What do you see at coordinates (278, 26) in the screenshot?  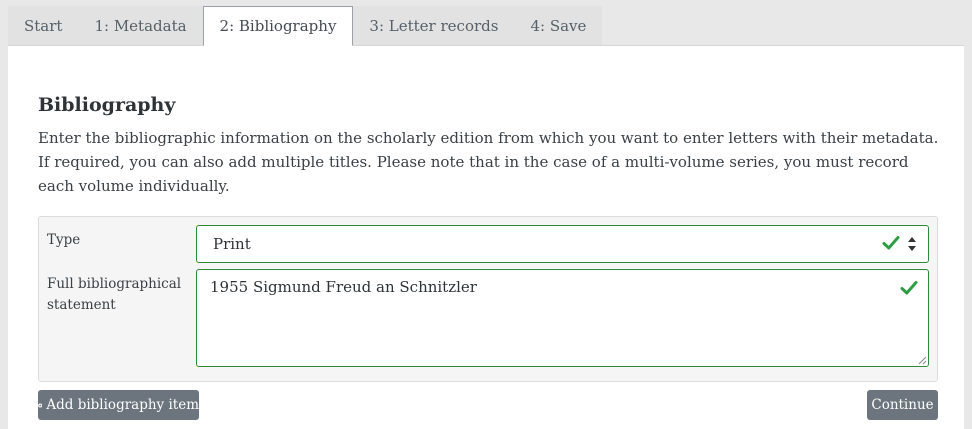 I see `tab-bibliography: 2: Bibliography` at bounding box center [278, 26].